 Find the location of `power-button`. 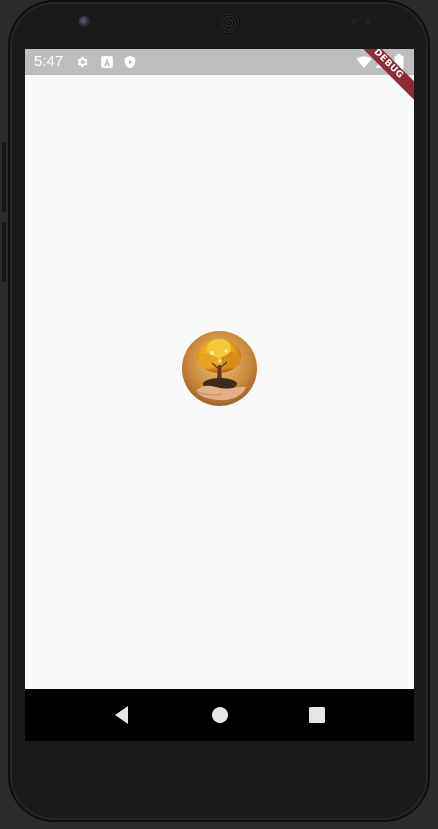

power-button is located at coordinates (4, 177).